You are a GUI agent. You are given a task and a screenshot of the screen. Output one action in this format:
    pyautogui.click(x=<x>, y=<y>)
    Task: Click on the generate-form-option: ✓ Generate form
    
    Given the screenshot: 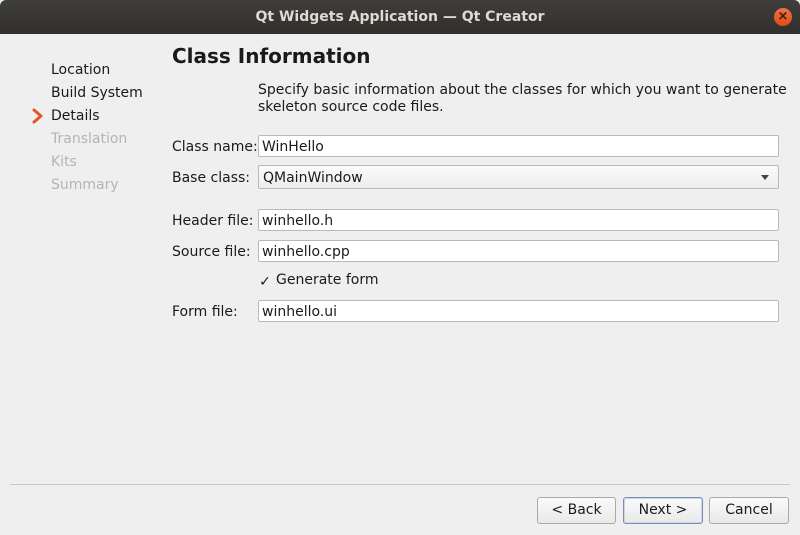 What is the action you would take?
    pyautogui.click(x=318, y=280)
    